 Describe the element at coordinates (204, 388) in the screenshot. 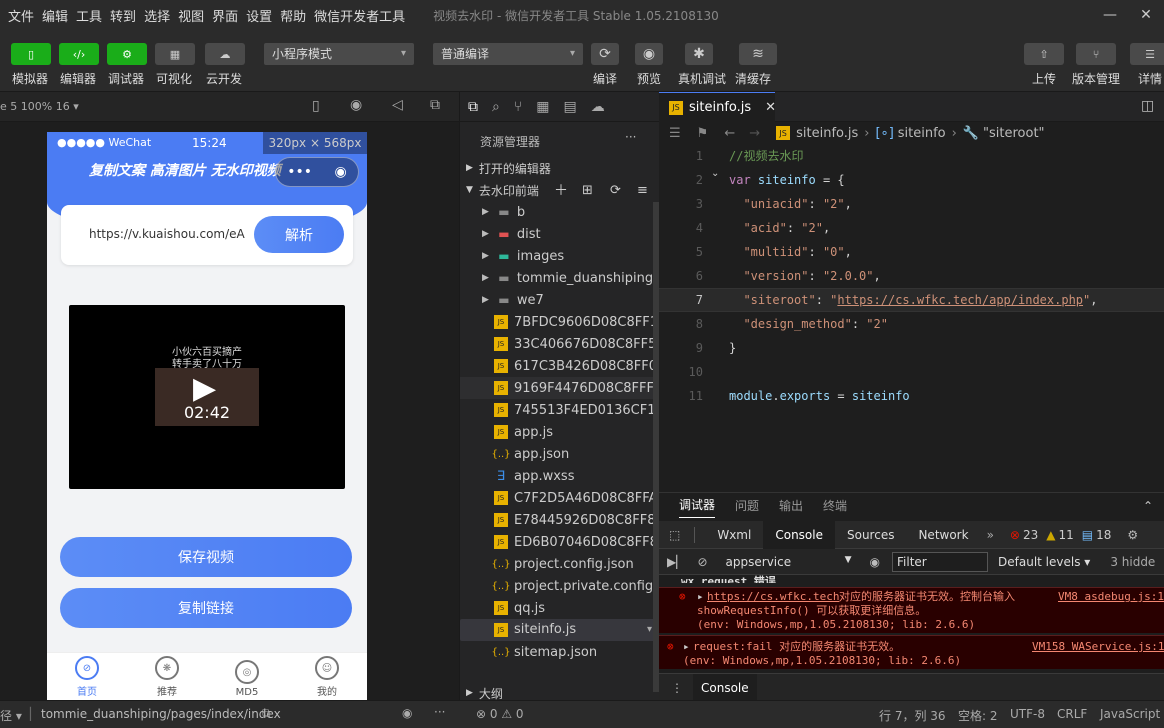

I see `play-icon: ▶` at that location.